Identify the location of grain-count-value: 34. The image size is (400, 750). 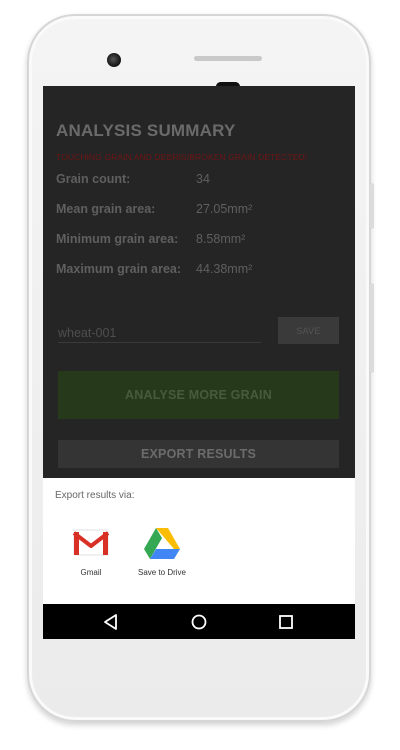
(203, 179).